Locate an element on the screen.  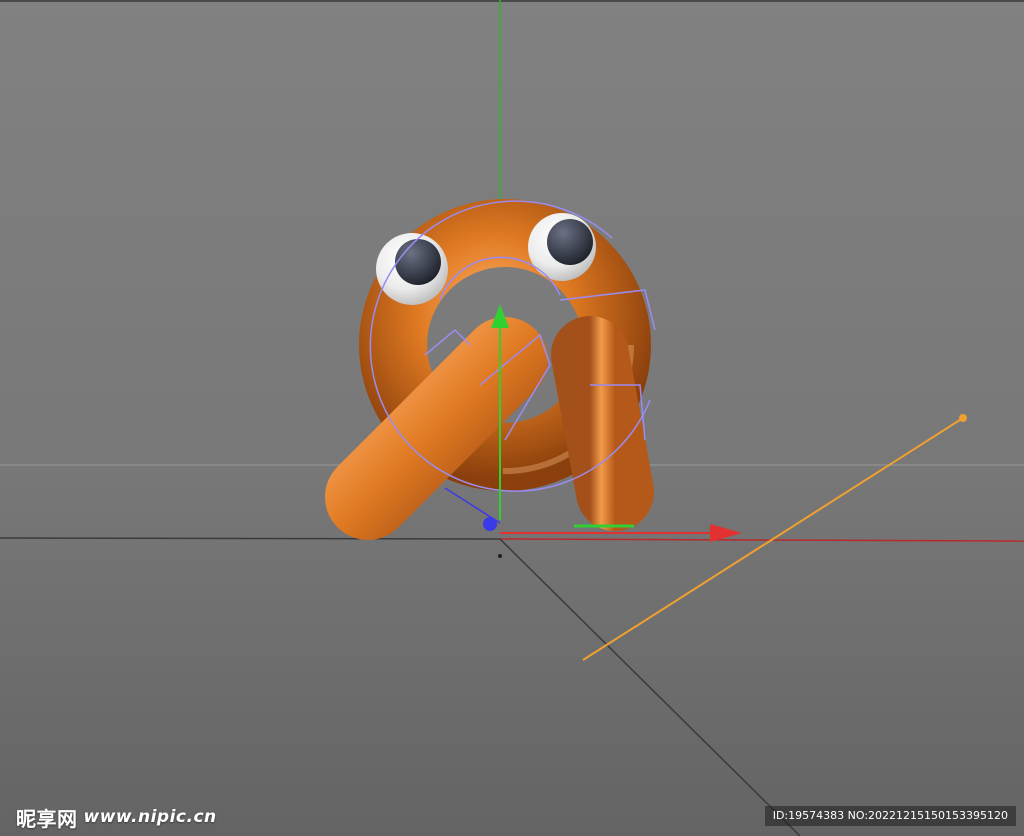
watermark-logo: 昵享网 www.nipic.cn is located at coordinates (116, 817).